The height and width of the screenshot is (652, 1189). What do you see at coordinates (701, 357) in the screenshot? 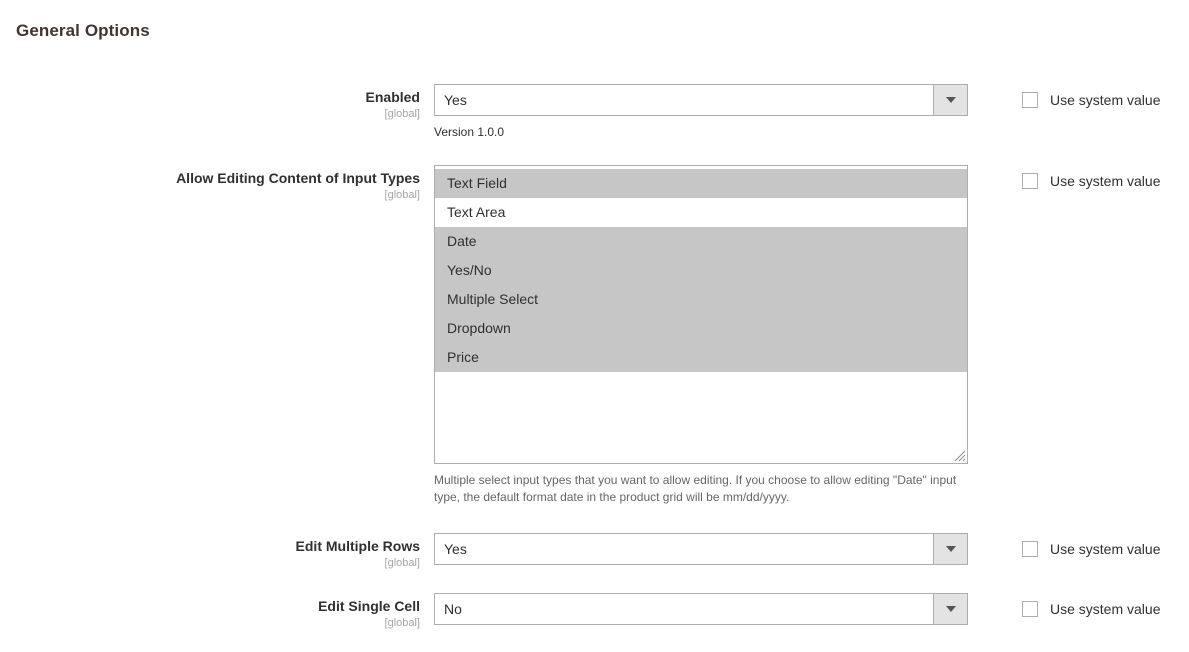
I see `list-item: Price` at bounding box center [701, 357].